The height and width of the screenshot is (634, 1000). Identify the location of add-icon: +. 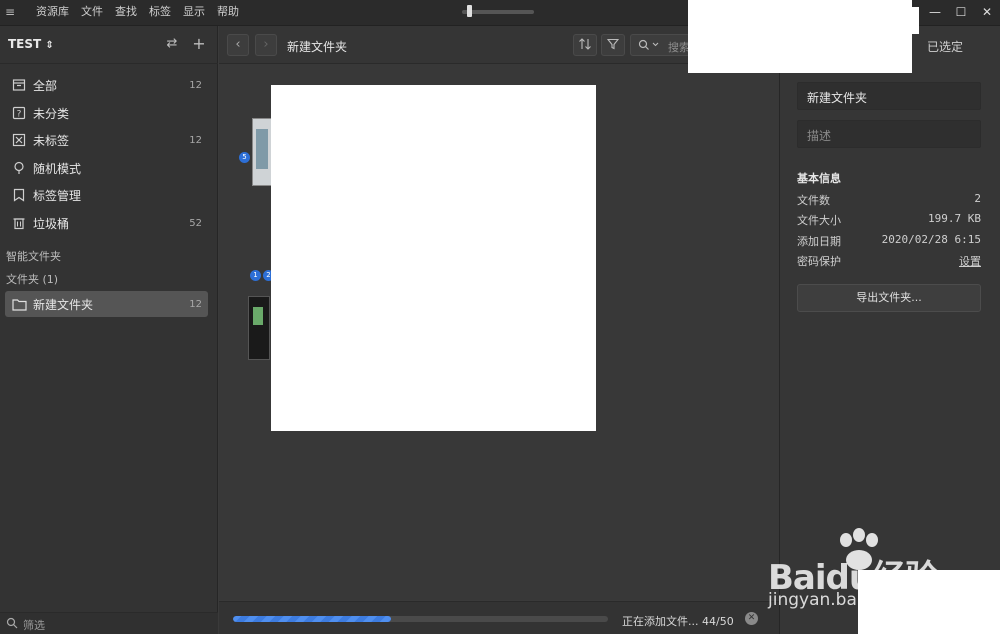
(199, 44).